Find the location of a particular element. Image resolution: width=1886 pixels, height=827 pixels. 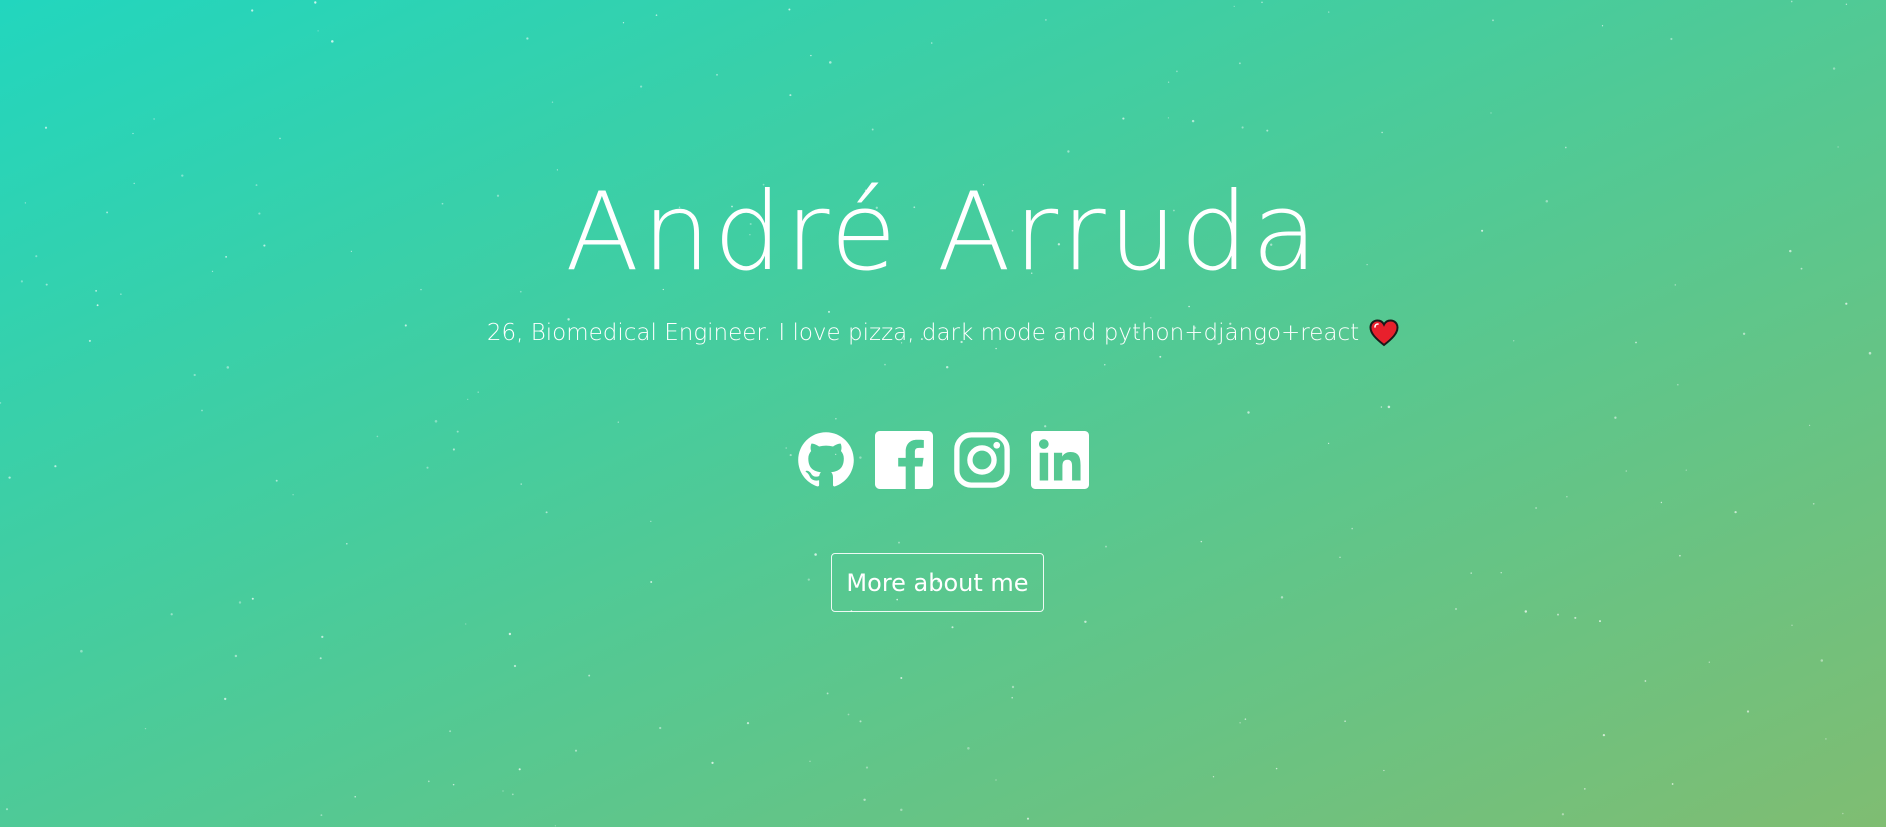

instagram-icon is located at coordinates (982, 460).